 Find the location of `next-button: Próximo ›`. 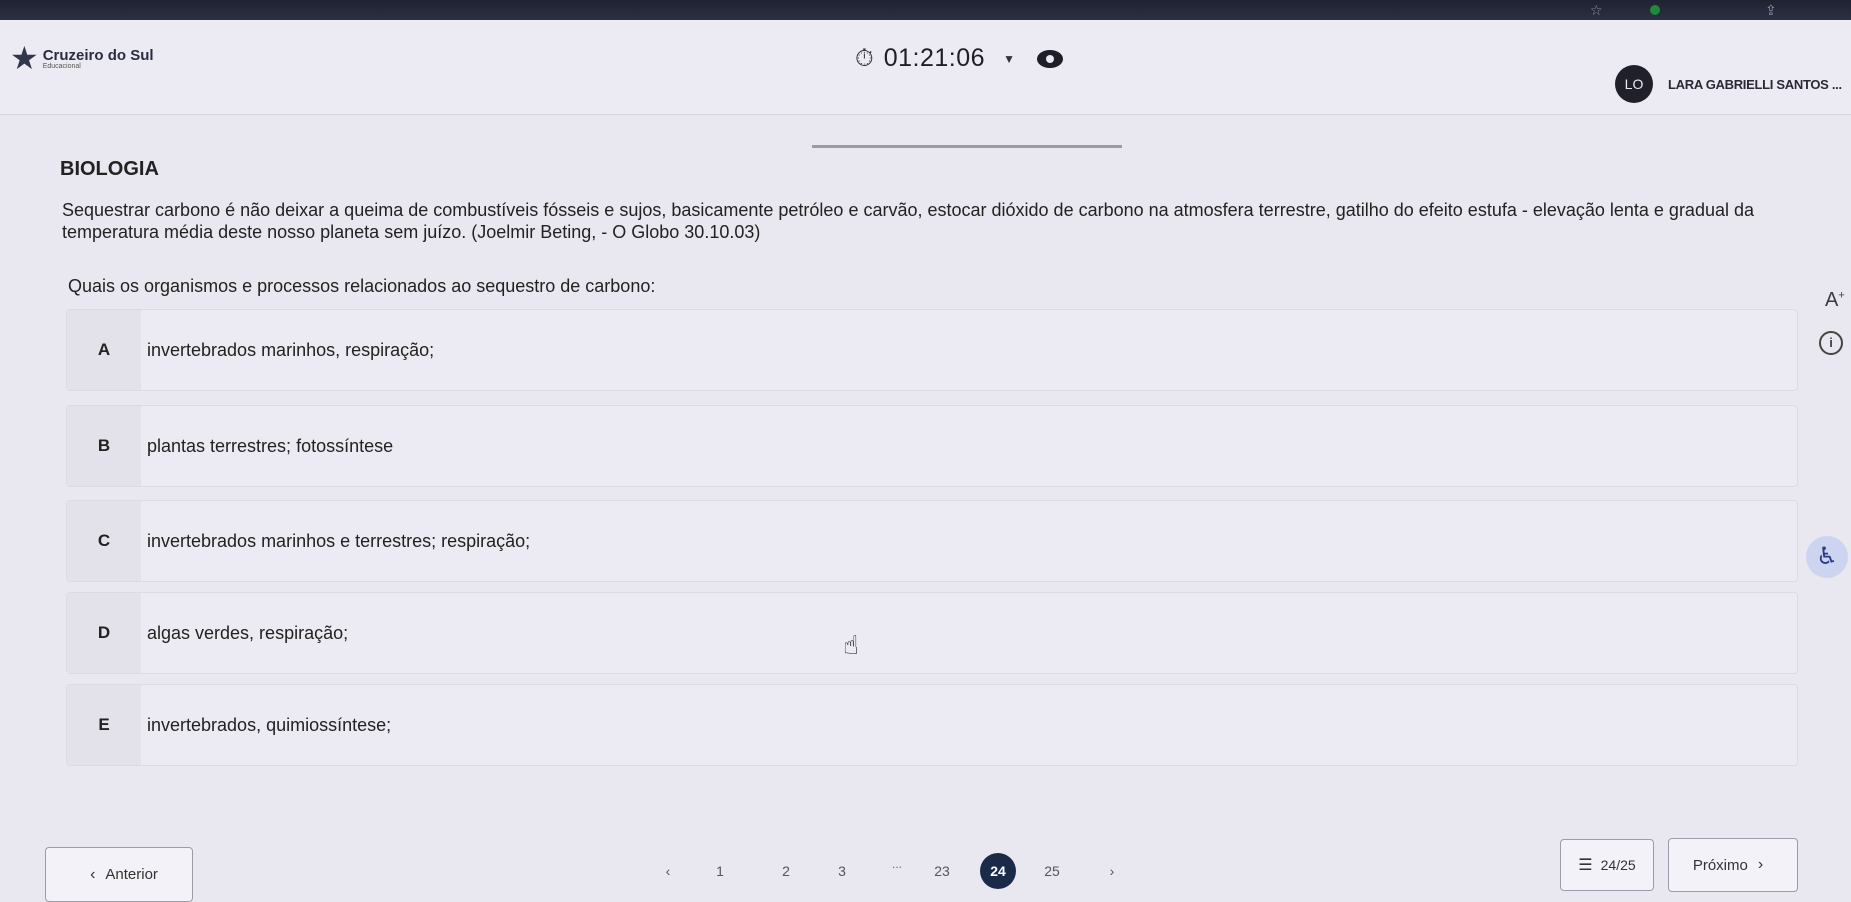

next-button: Próximo › is located at coordinates (1733, 865).